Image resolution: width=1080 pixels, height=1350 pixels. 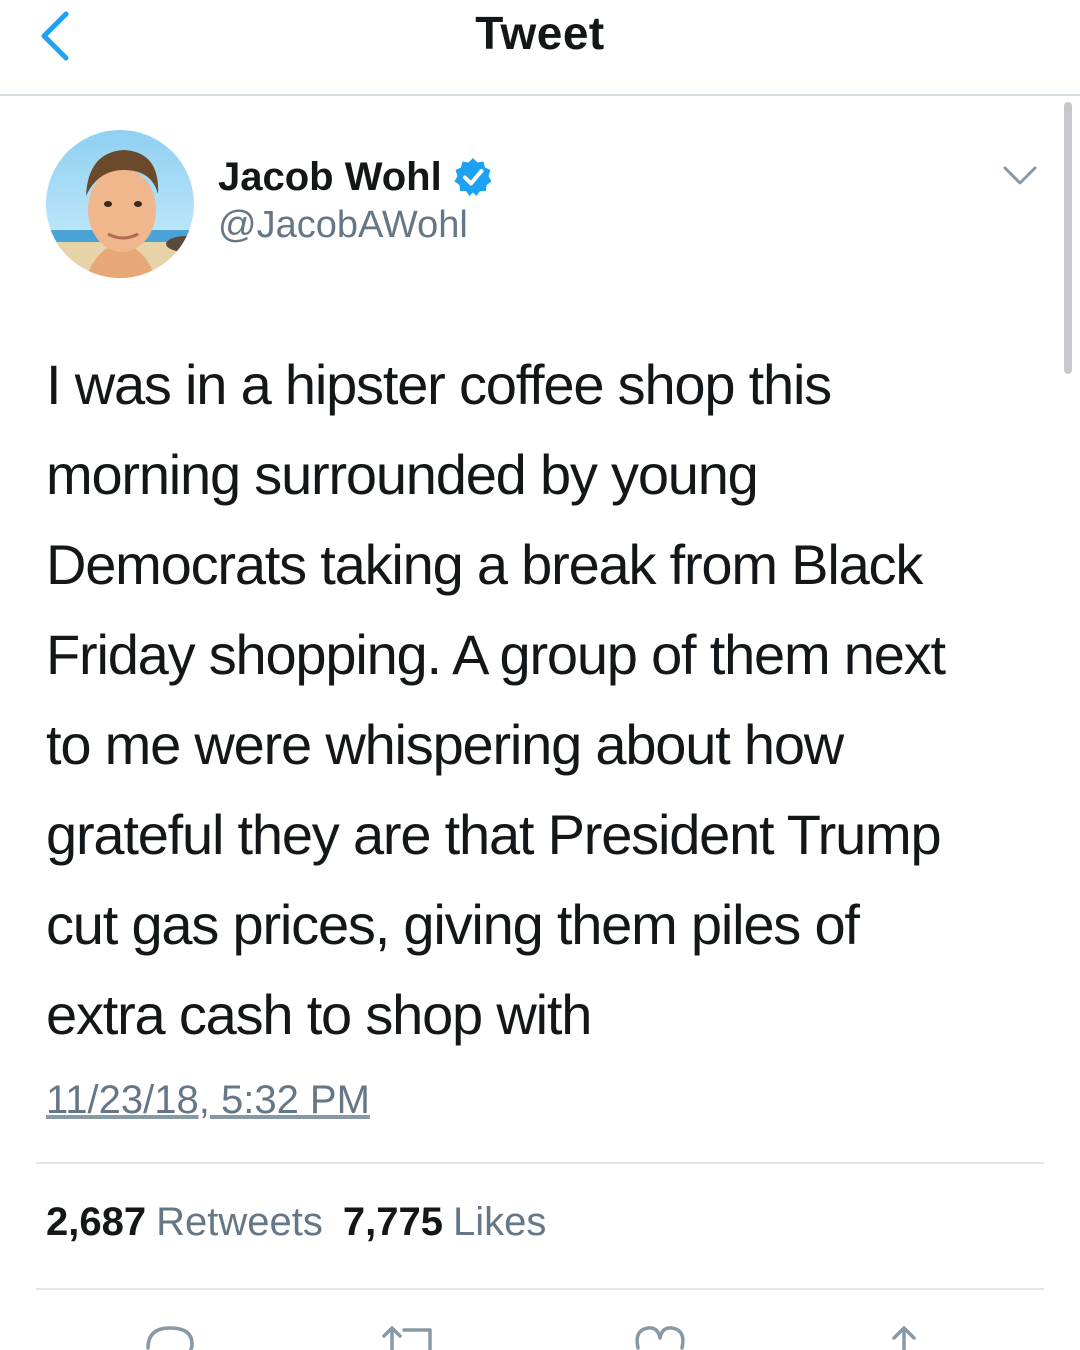 I want to click on user-name-row: Jacob Wohl, so click(x=356, y=177).